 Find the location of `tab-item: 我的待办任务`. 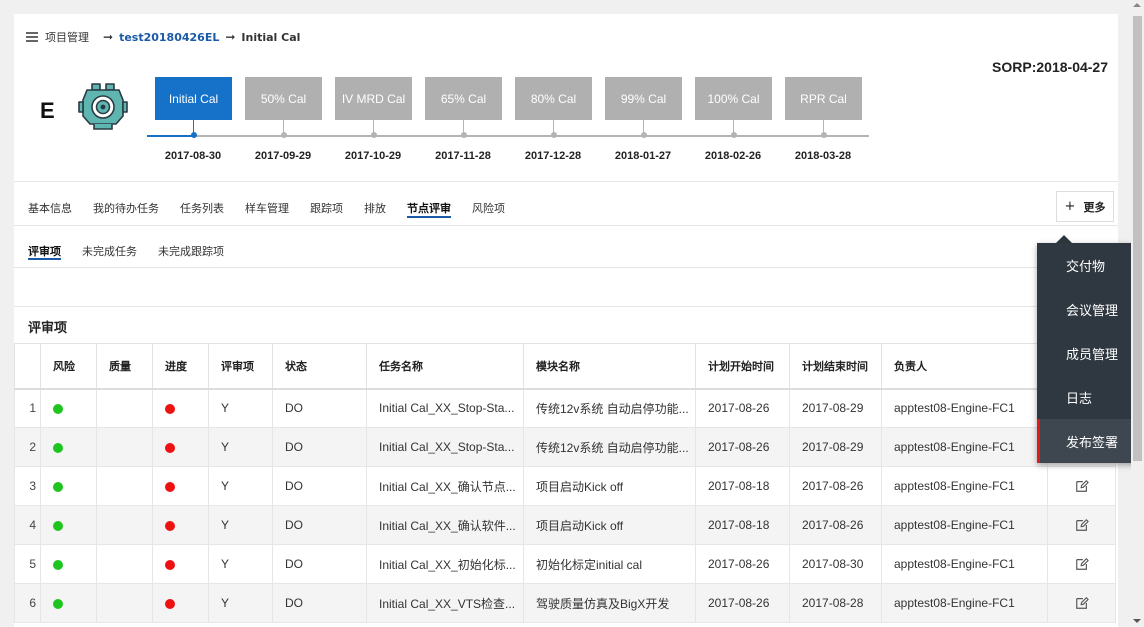

tab-item: 我的待办任务 is located at coordinates (126, 209).